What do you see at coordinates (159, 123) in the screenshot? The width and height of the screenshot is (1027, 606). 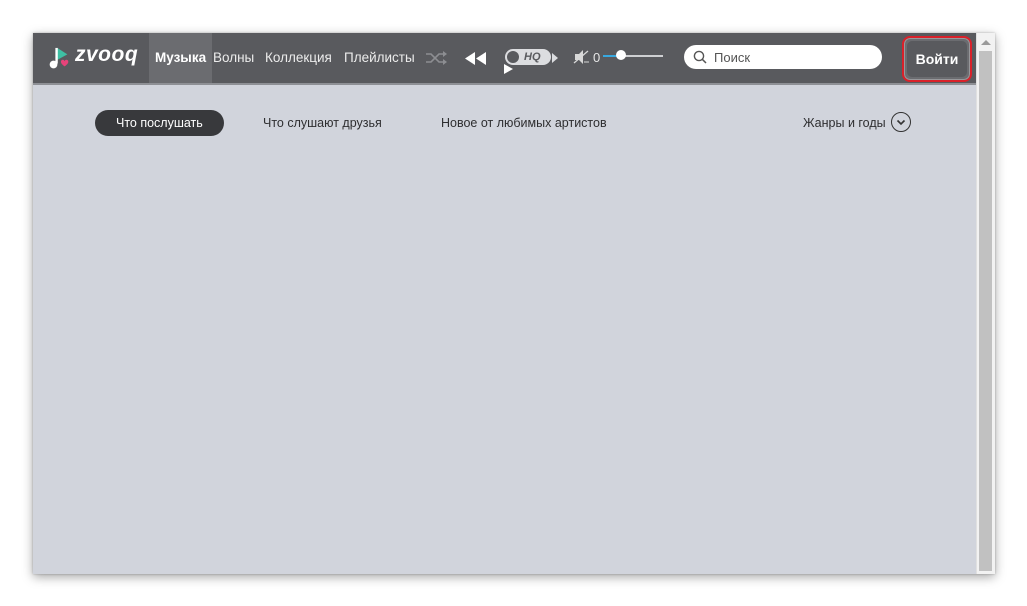 I see `tab-what-to-listen: Что послушать` at bounding box center [159, 123].